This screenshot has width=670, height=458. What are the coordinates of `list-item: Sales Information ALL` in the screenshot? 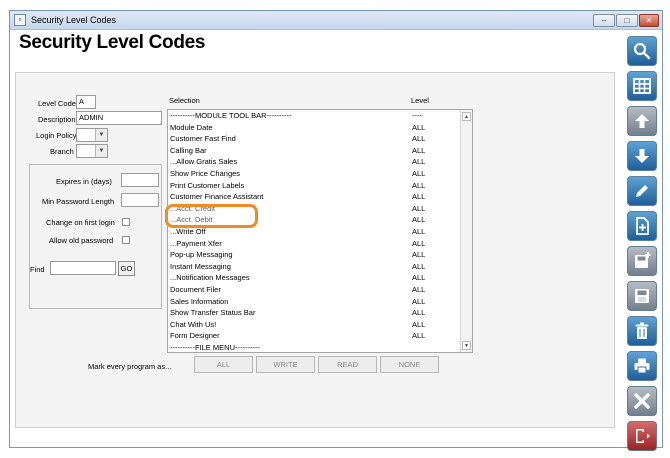 It's located at (314, 302).